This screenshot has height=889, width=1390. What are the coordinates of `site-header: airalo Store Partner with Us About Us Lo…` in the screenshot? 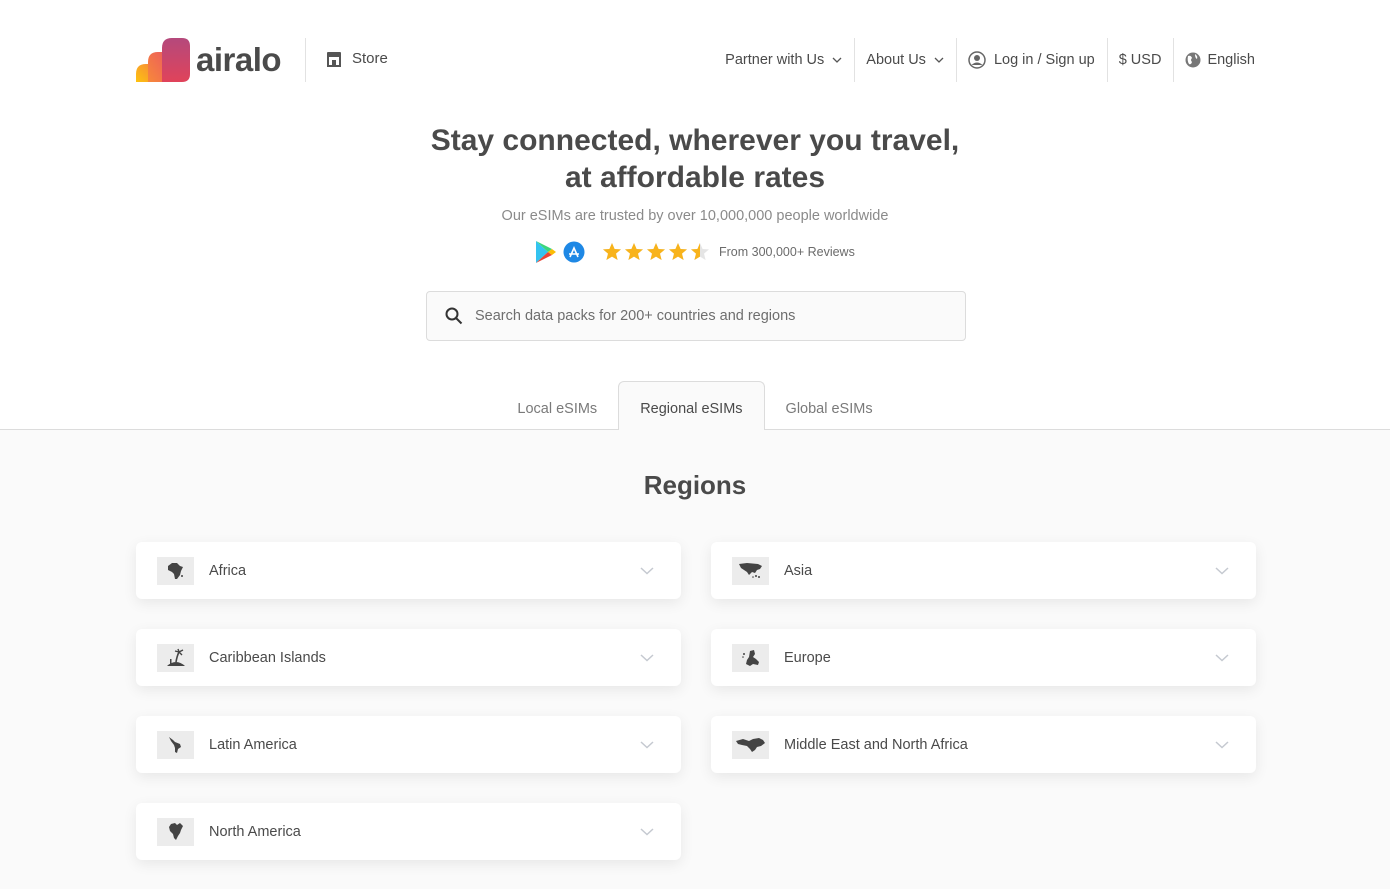 It's located at (695, 60).